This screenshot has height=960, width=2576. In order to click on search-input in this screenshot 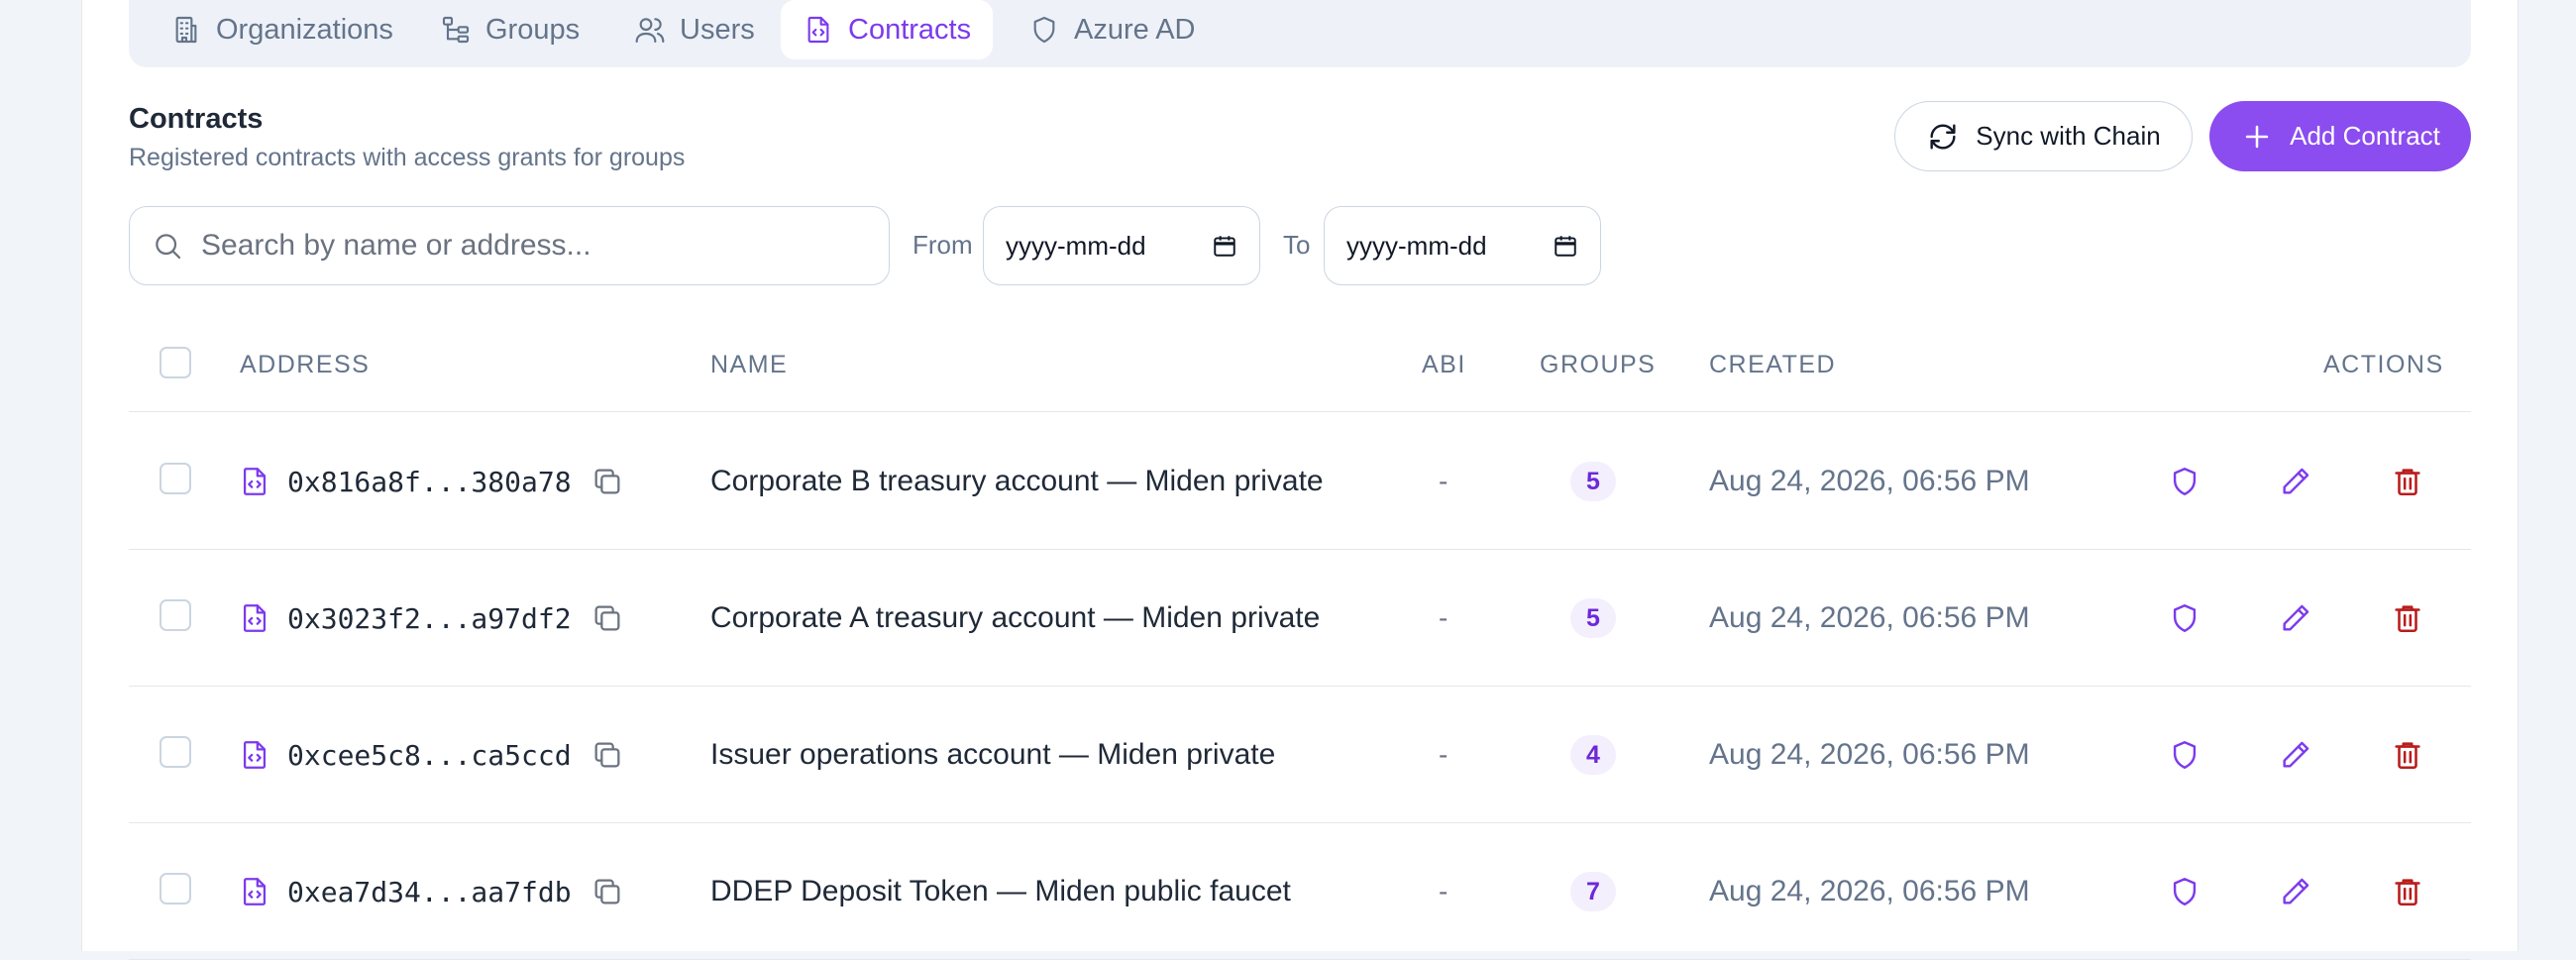, I will do `click(528, 246)`.